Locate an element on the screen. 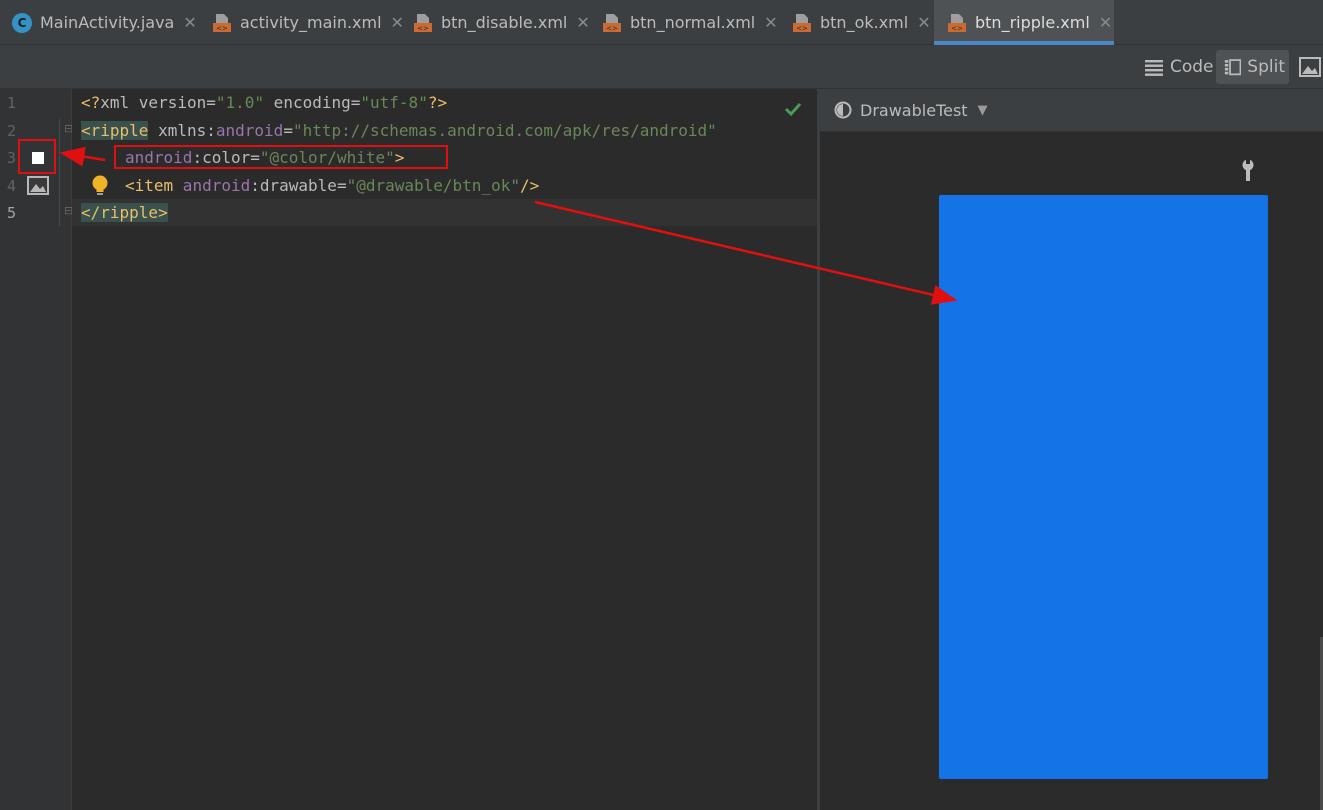 The image size is (1323, 810). code-view-icon is located at coordinates (1154, 68).